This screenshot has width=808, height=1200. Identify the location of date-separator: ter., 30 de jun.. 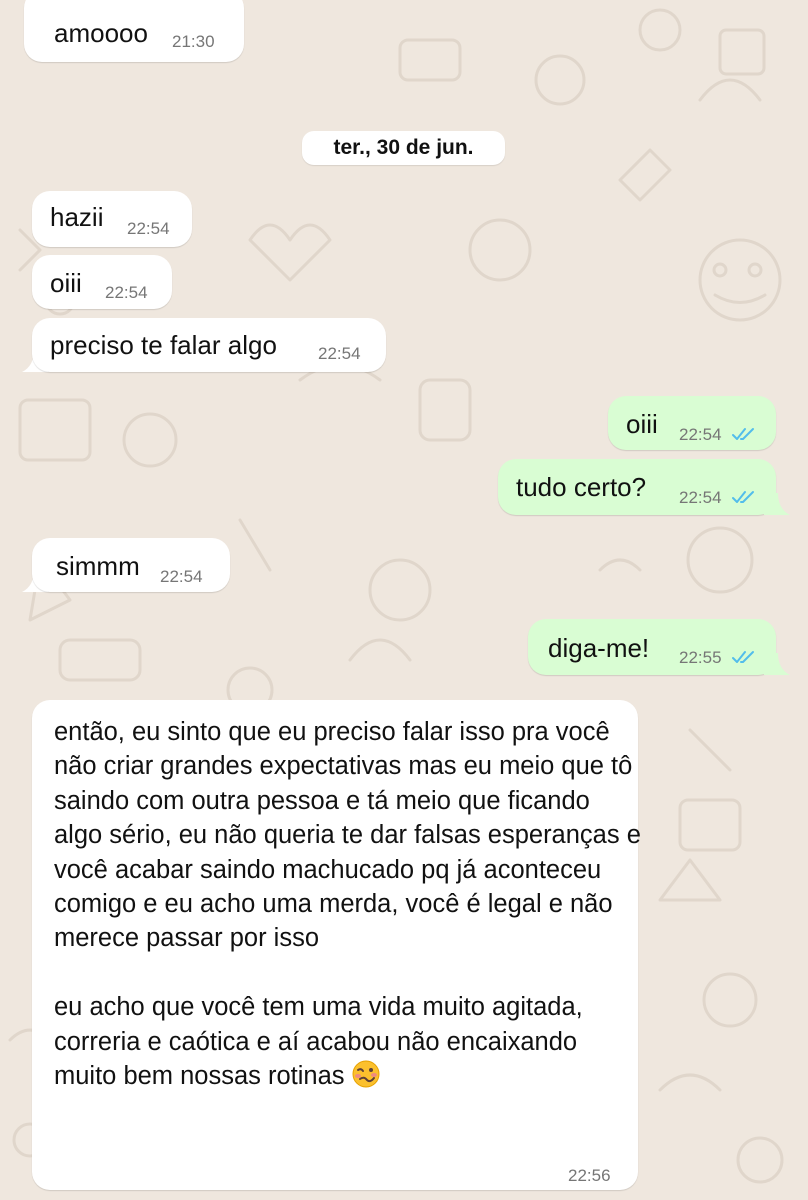
(403, 148).